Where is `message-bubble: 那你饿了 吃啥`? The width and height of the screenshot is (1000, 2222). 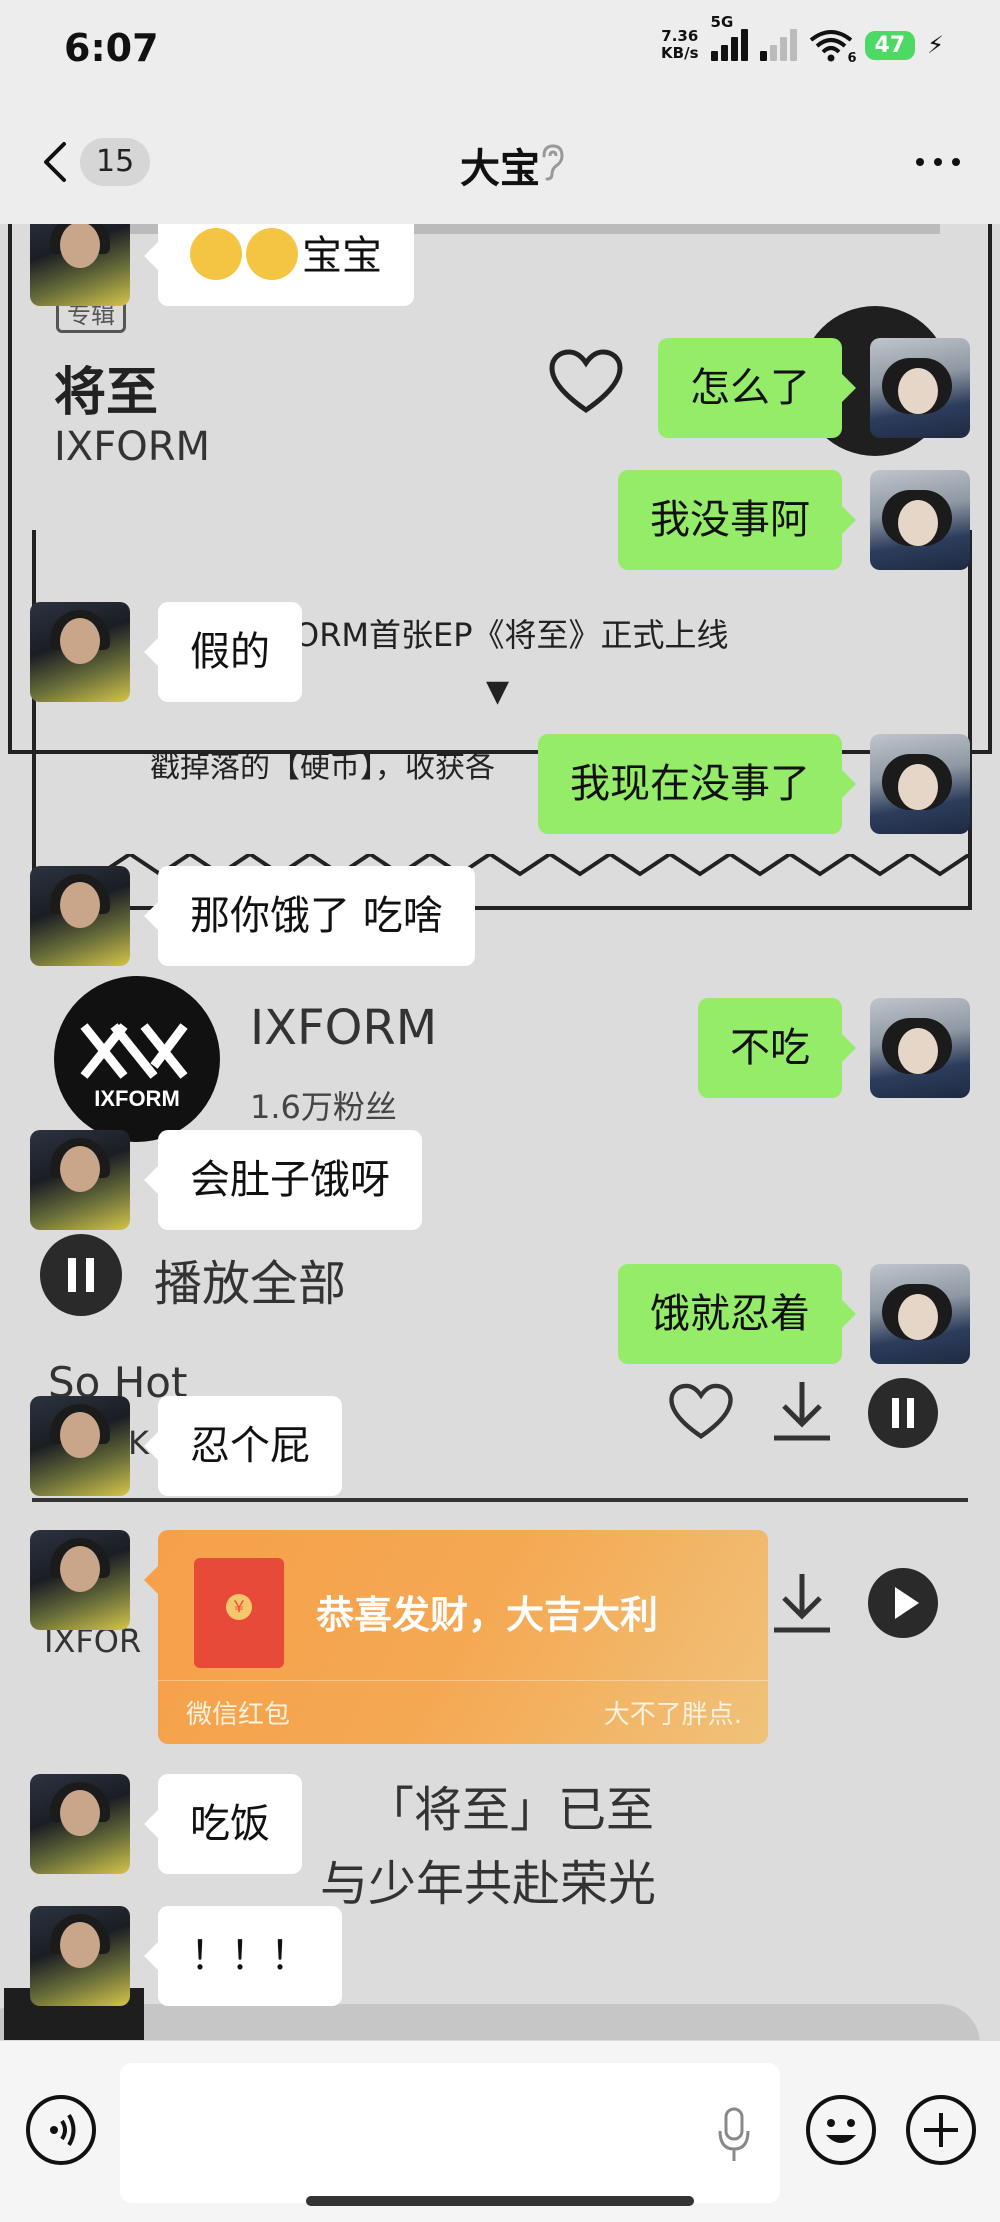 message-bubble: 那你饿了 吃啥 is located at coordinates (309, 916).